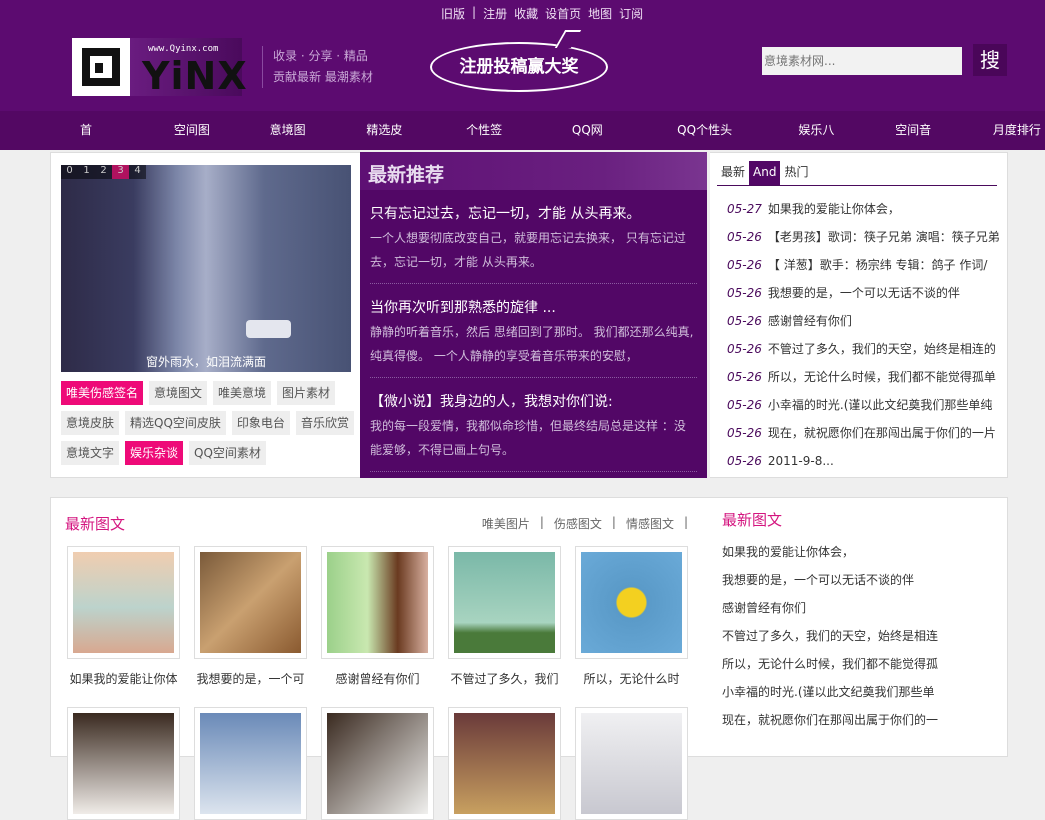 Image resolution: width=1045 pixels, height=820 pixels. I want to click on side-list-item: 不管过了多久，我们的天空，始终是相连, so click(830, 638).